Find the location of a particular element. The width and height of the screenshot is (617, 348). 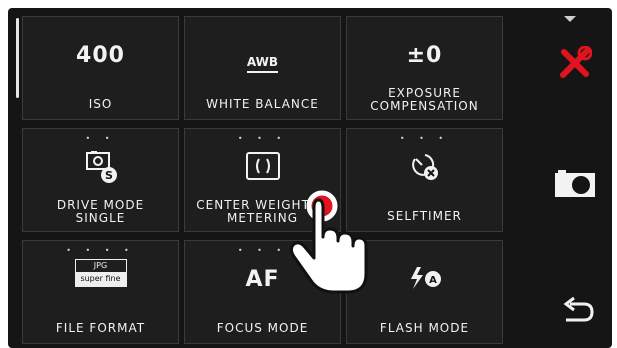

drive-mode-label: DRIVE MODE SINGLE is located at coordinates (100, 212).